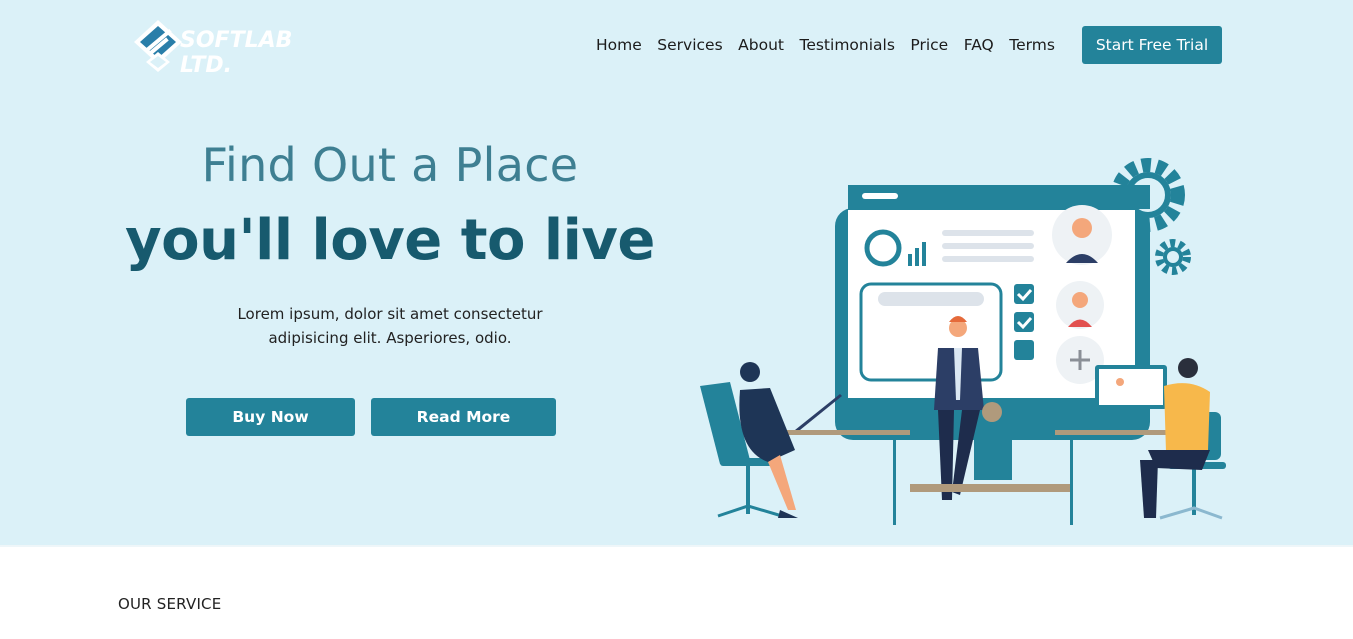 This screenshot has height=639, width=1353. Describe the element at coordinates (761, 45) in the screenshot. I see `nav-about: About` at that location.